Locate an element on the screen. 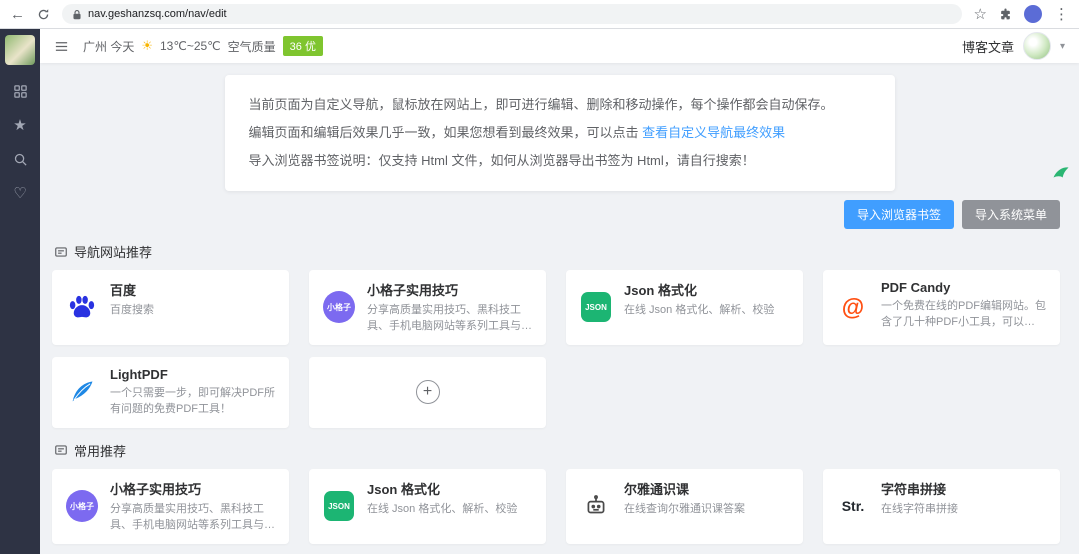 This screenshot has width=1079, height=554. card-desc: 在线字符串拼接 is located at coordinates (919, 508).